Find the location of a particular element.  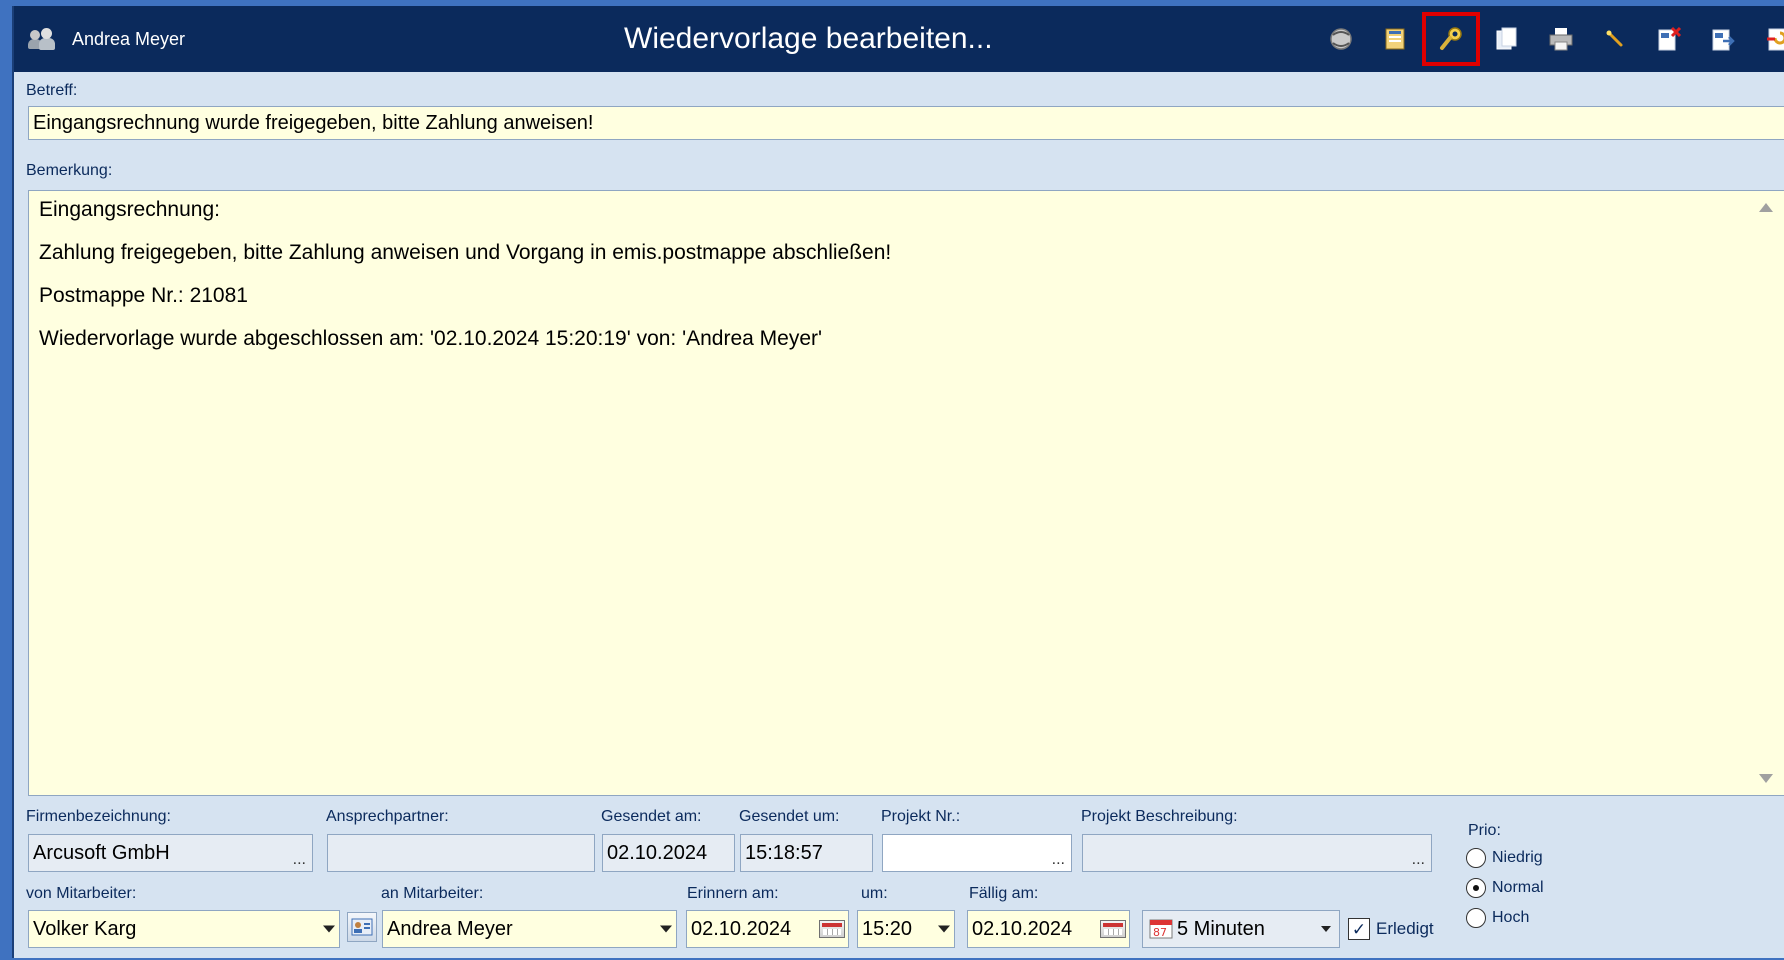

priority-label: Prio: is located at coordinates (1484, 830).